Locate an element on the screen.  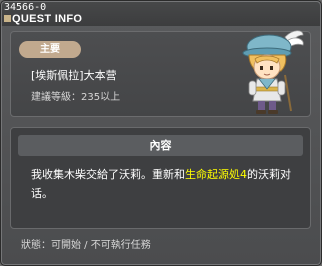
quest-level-requirement: 建議等級：235以上 is located at coordinates (76, 97).